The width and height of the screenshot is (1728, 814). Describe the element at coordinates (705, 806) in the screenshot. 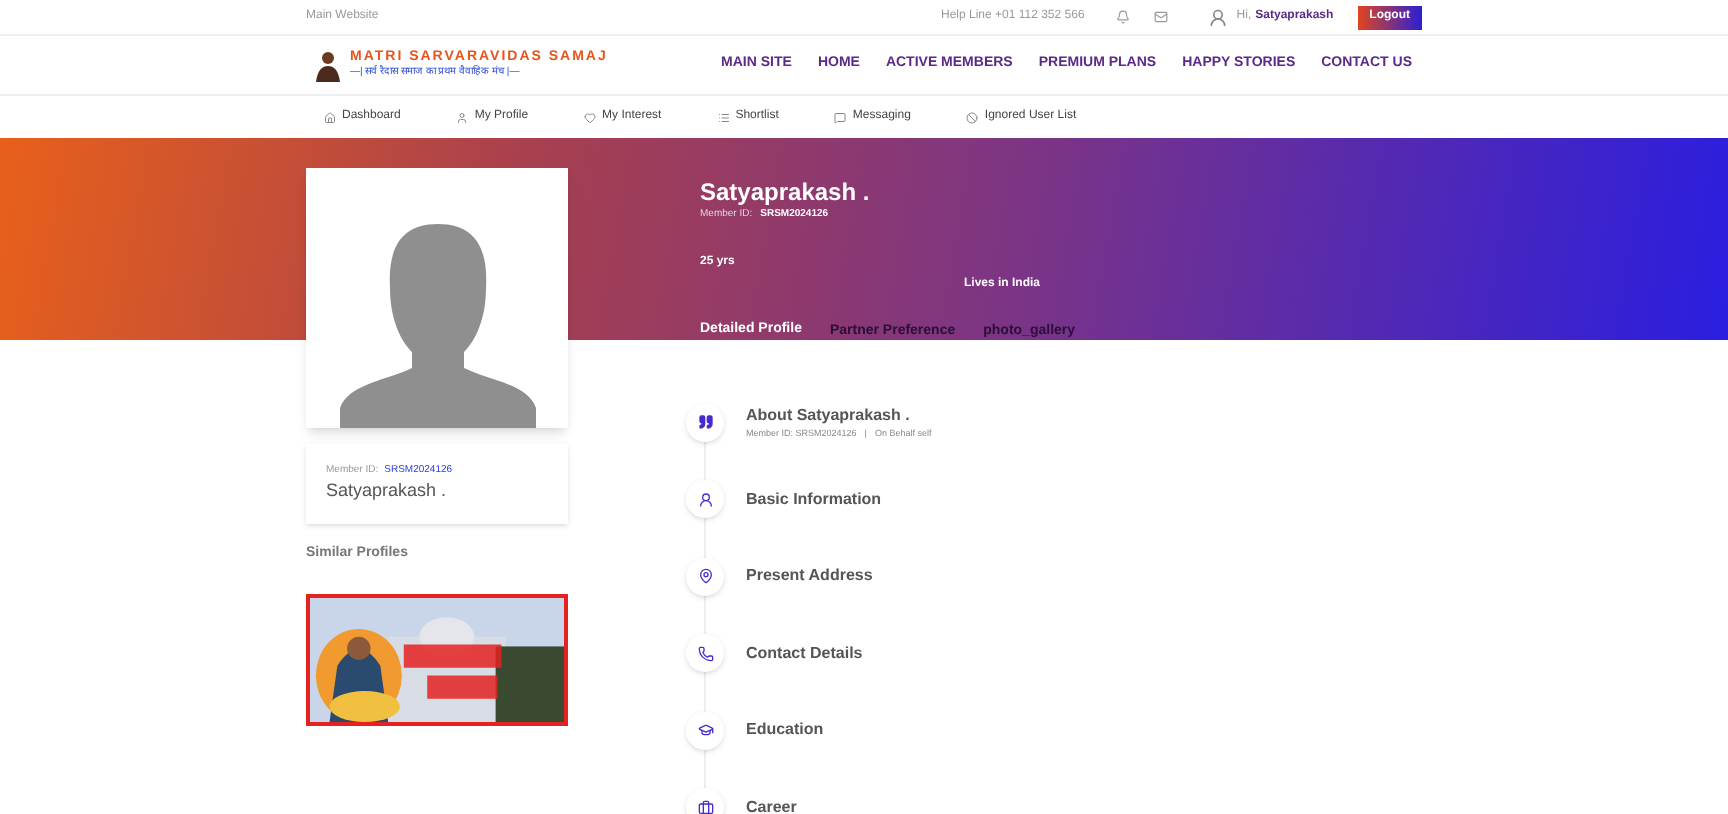

I see `briefcase-icon` at that location.